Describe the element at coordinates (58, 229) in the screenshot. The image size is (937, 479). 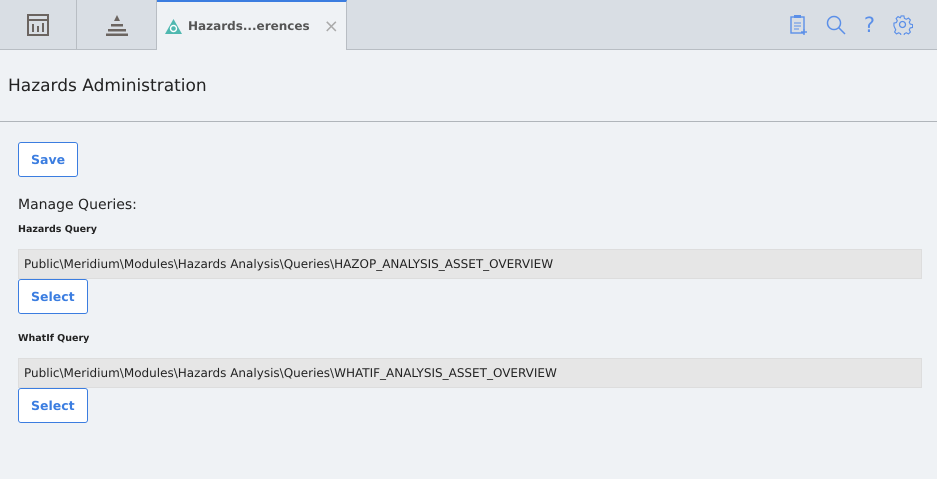
I see `field-label: Hazards Query` at that location.